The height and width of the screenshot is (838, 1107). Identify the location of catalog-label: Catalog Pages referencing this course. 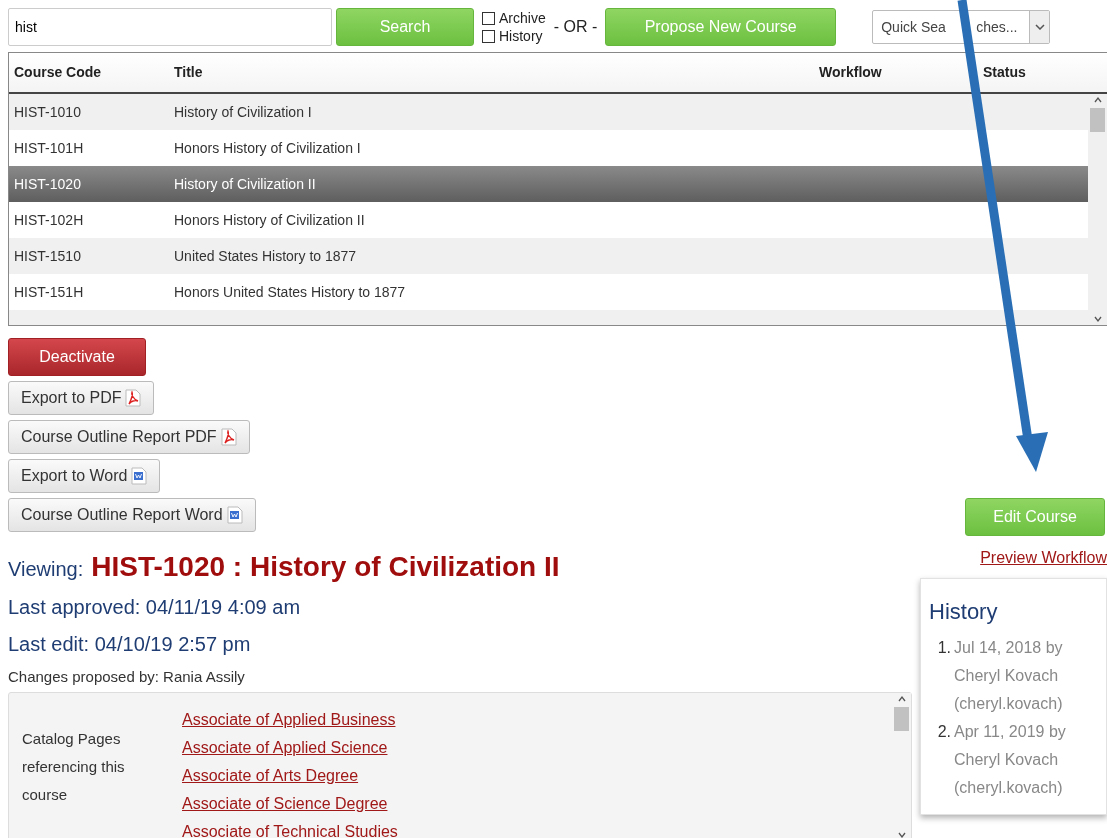
(73, 766).